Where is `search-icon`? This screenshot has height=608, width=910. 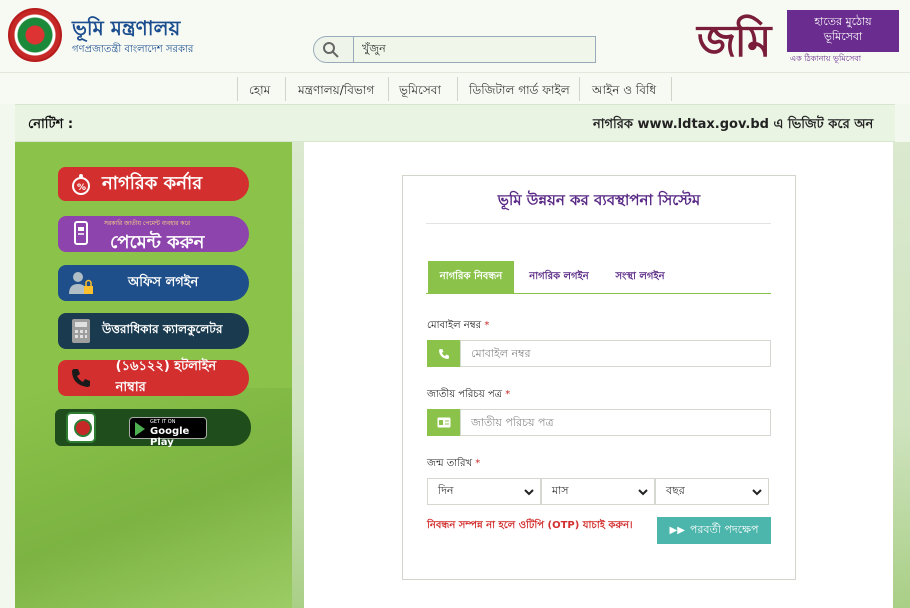
search-icon is located at coordinates (331, 50).